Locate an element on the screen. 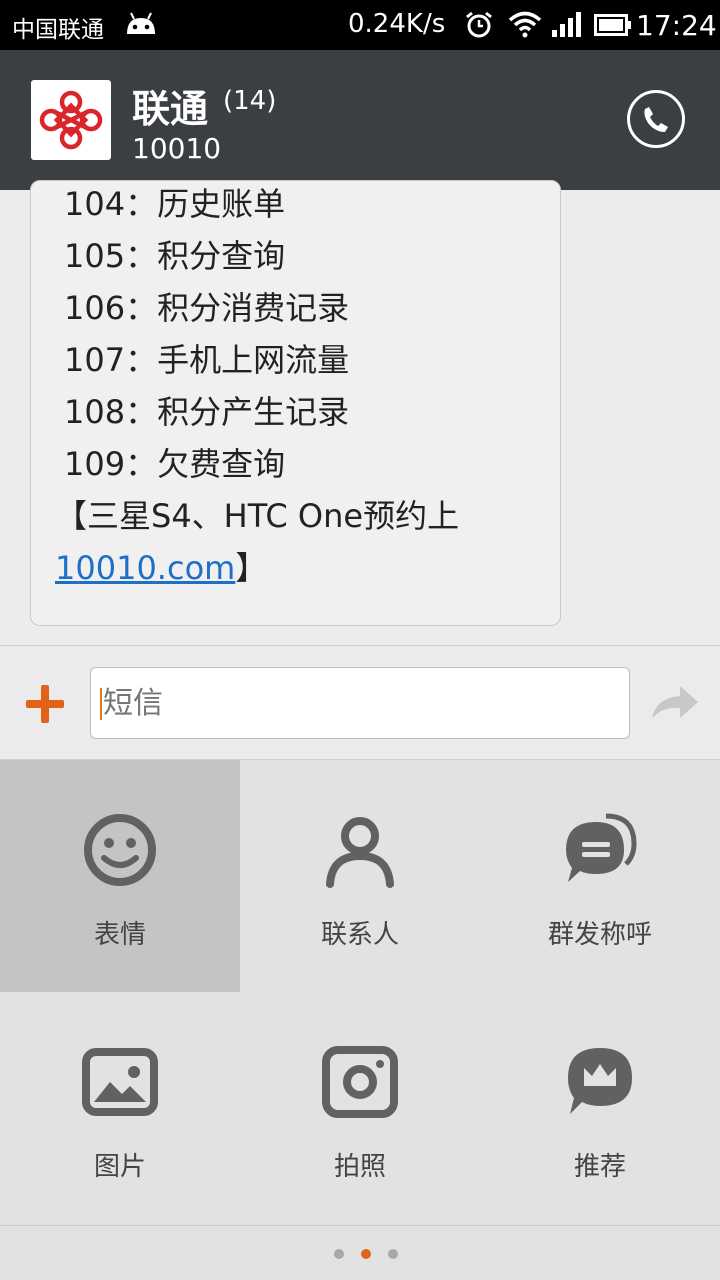  message-line: 108：积分产生记录 is located at coordinates (207, 412).